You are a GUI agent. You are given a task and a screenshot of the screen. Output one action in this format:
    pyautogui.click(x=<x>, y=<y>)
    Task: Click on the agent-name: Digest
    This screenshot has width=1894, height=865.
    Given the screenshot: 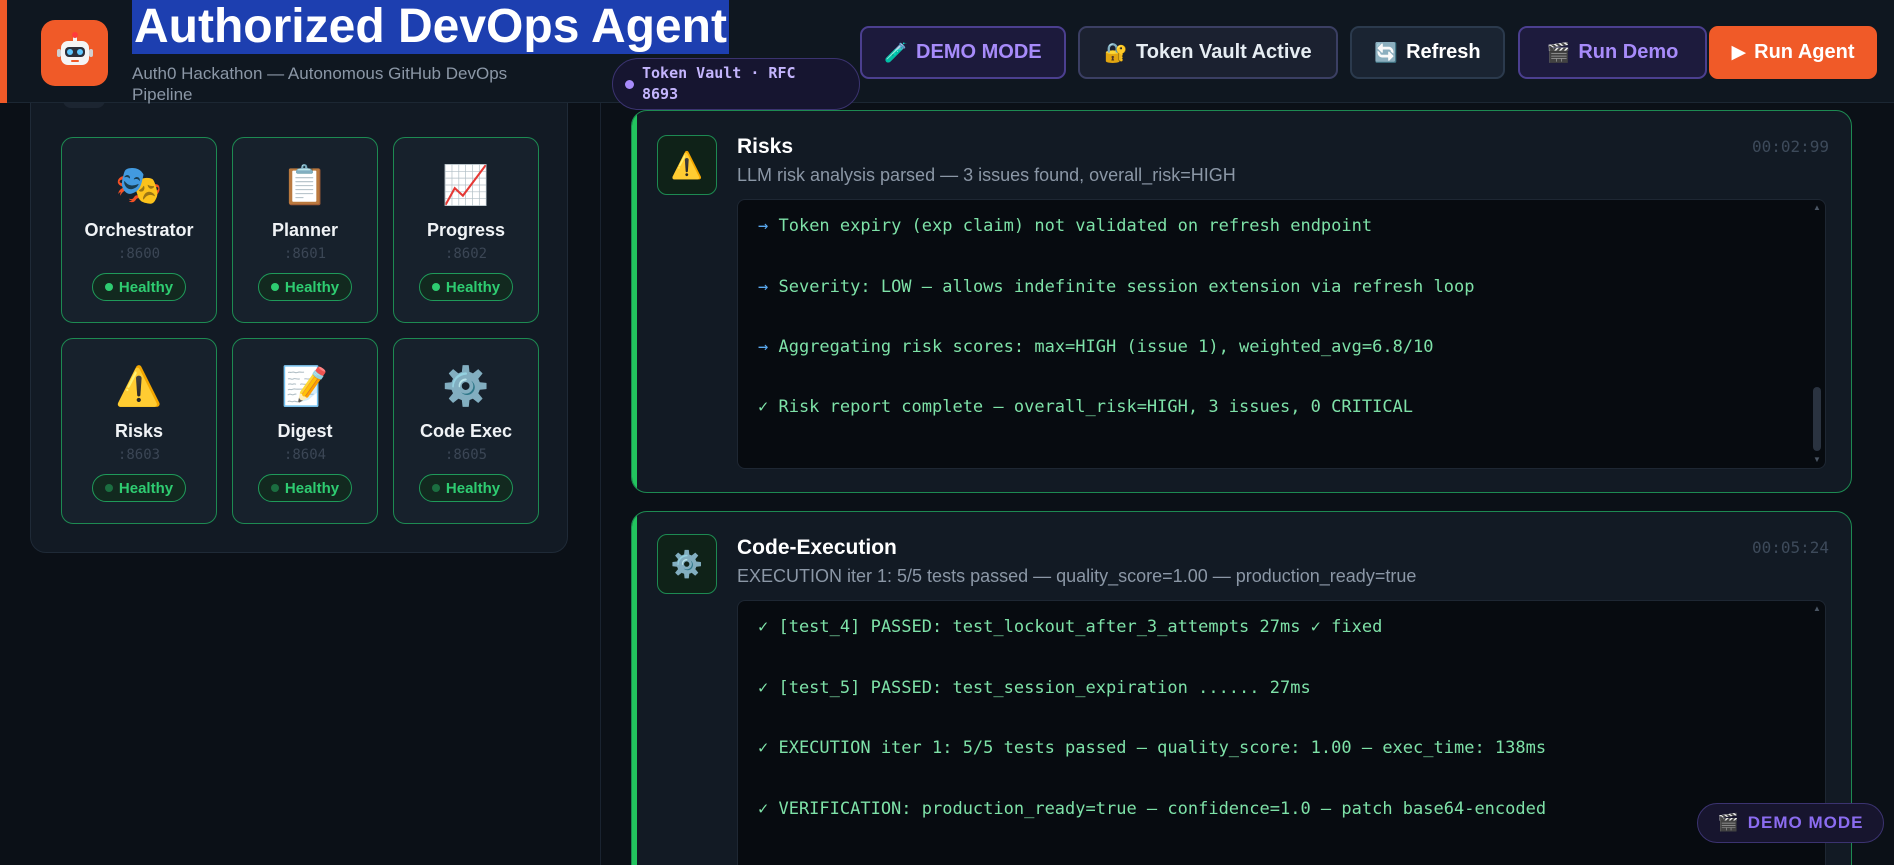 What is the action you would take?
    pyautogui.click(x=305, y=431)
    